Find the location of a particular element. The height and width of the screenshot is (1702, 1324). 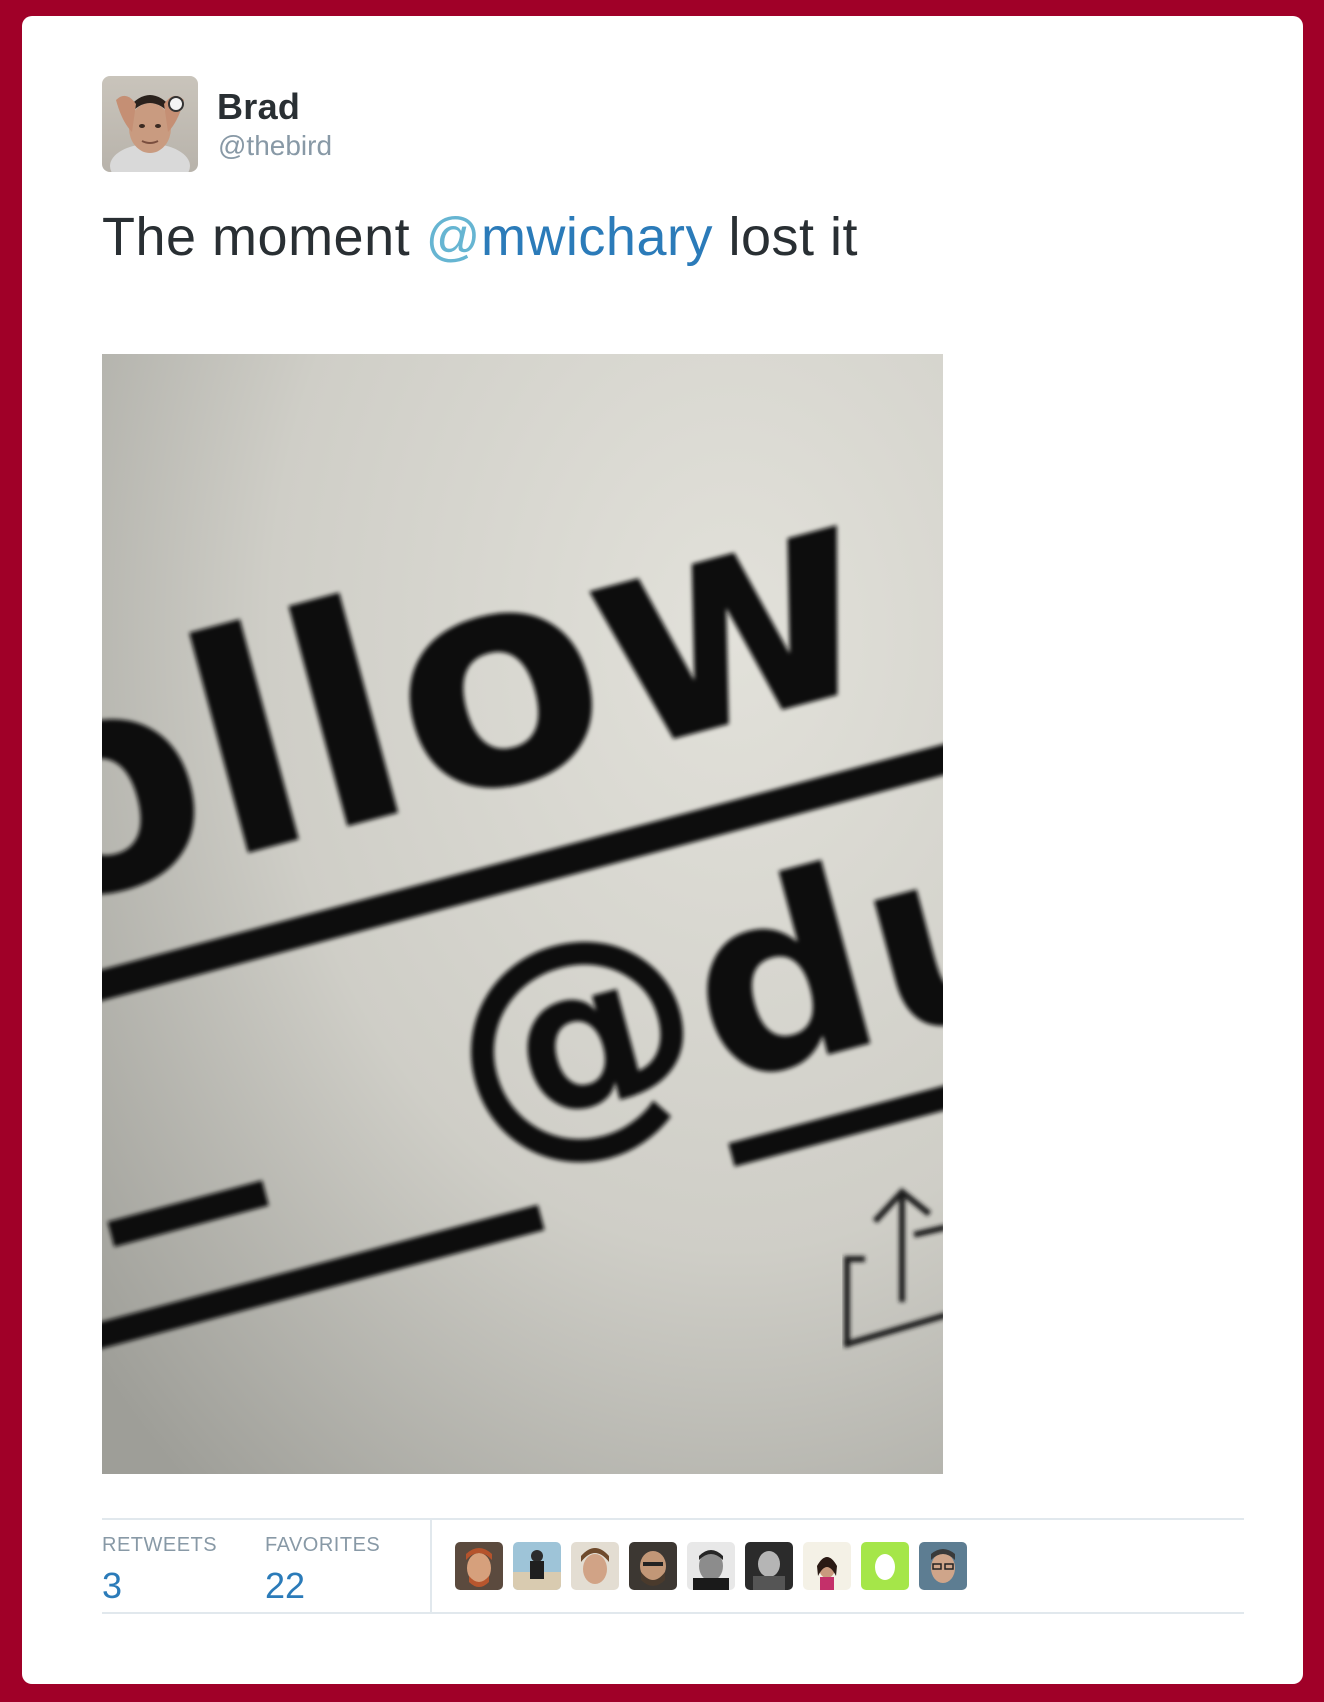

tweet-text-before: The moment is located at coordinates (264, 237).